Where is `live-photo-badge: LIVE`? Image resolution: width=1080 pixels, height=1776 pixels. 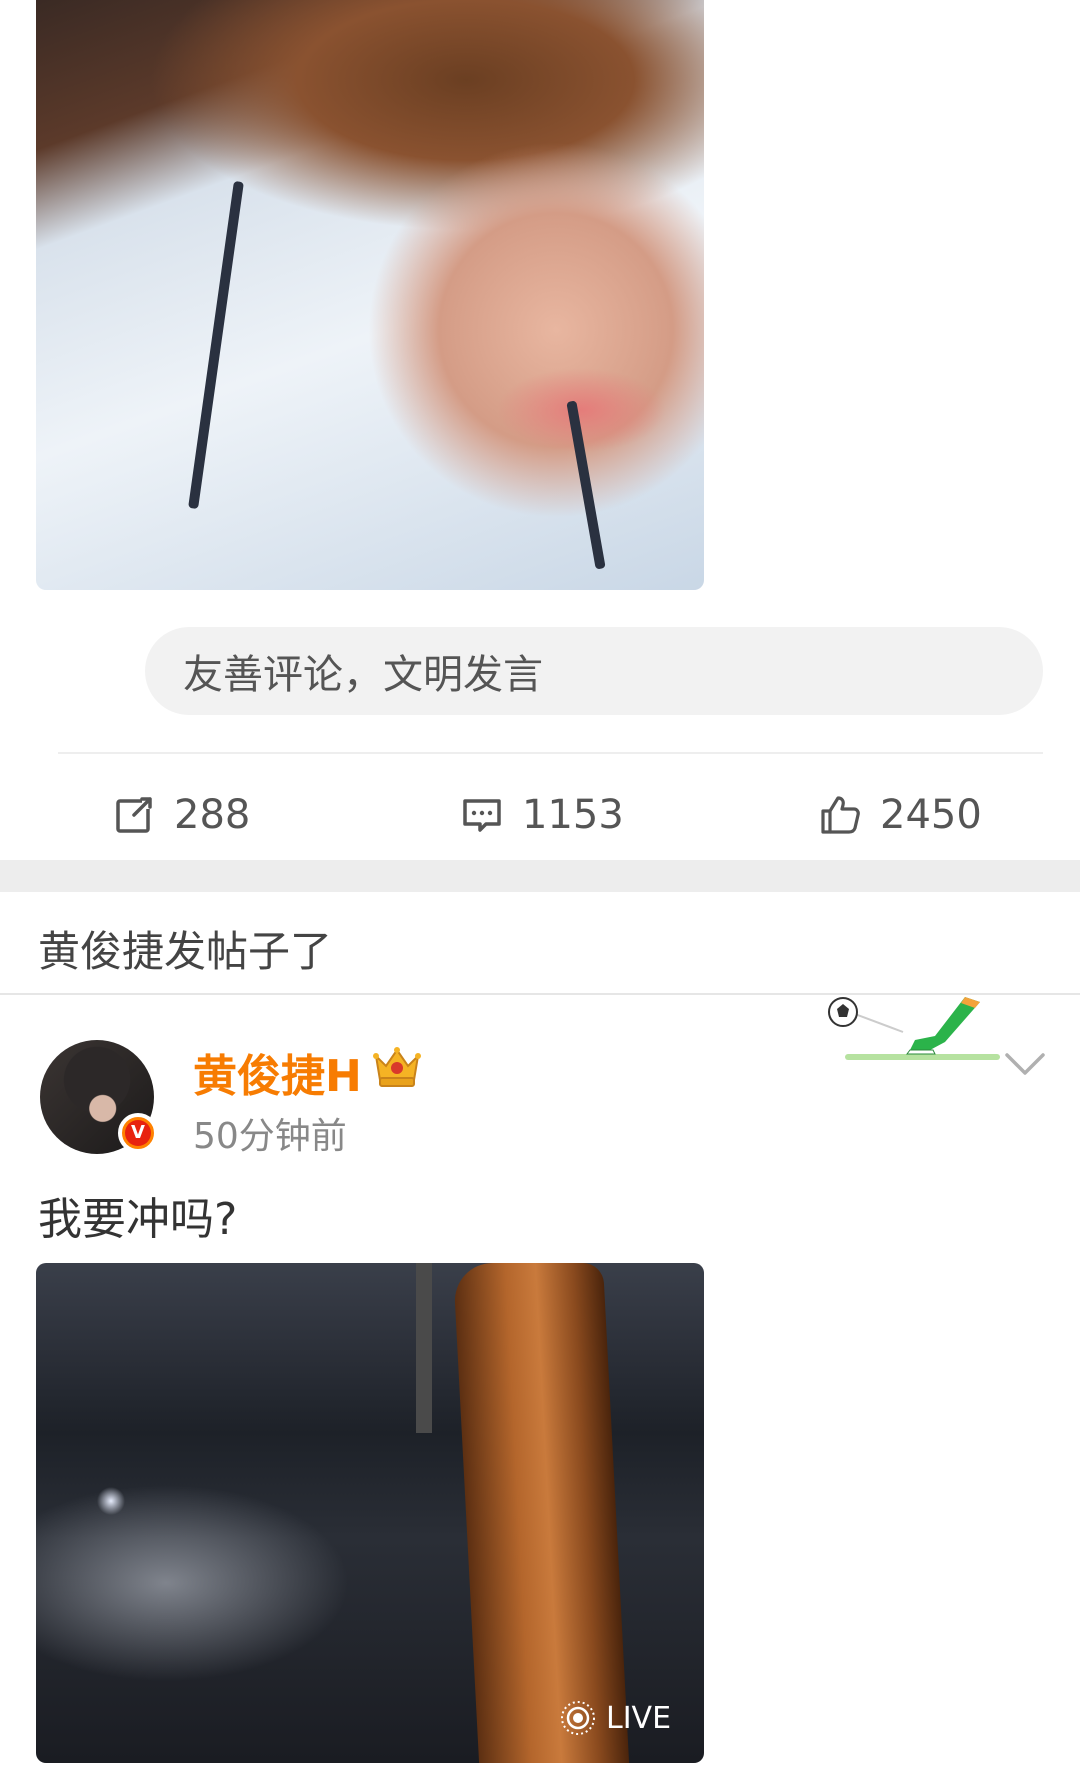
live-photo-badge: LIVE is located at coordinates (614, 1718).